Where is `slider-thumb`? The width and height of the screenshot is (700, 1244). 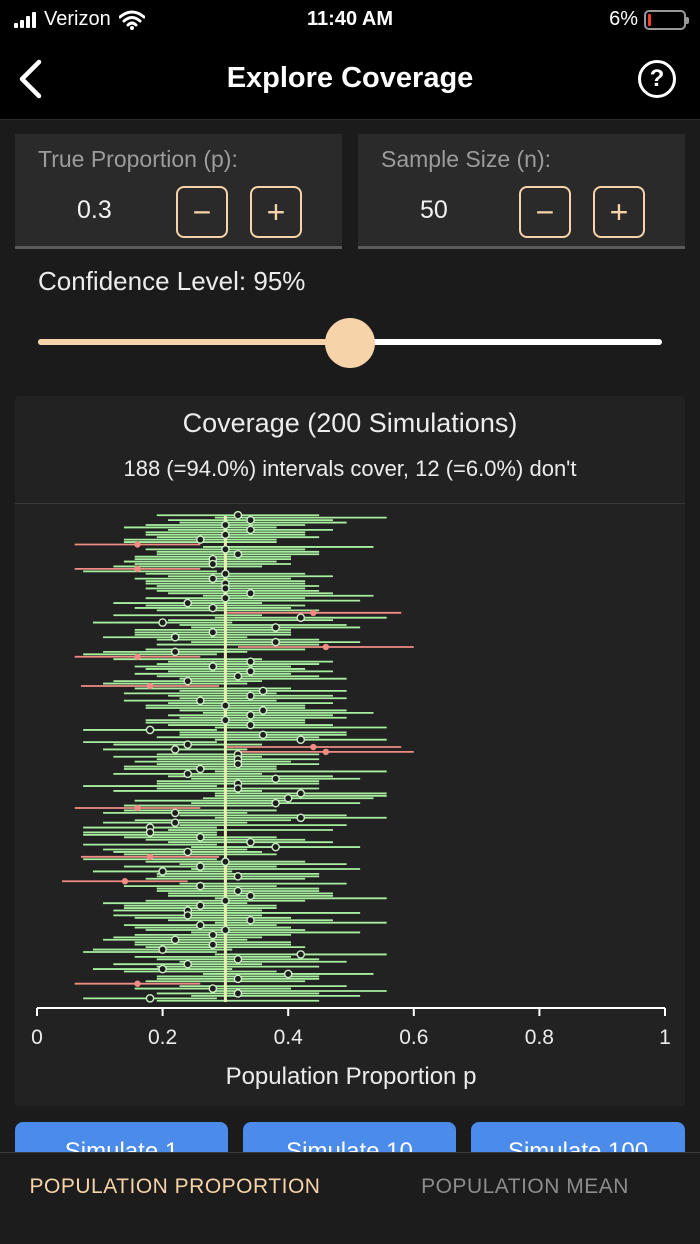 slider-thumb is located at coordinates (350, 343).